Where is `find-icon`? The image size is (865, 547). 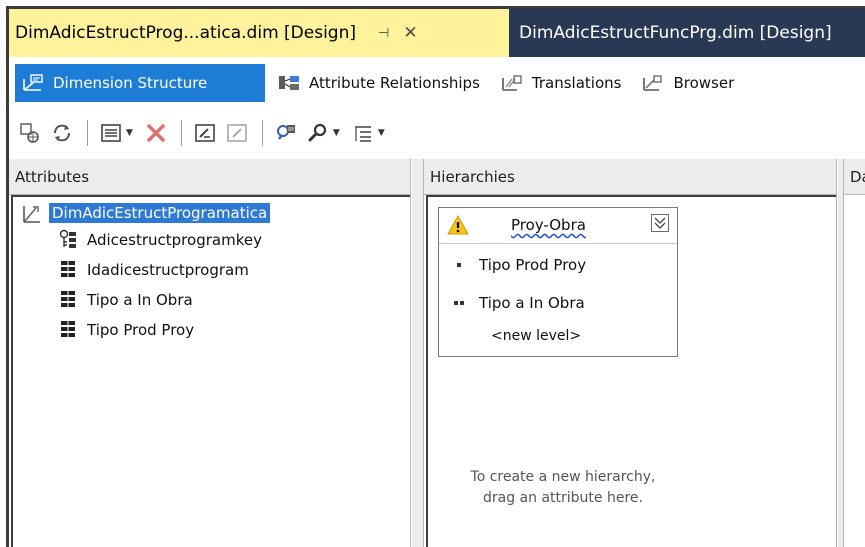 find-icon is located at coordinates (318, 133).